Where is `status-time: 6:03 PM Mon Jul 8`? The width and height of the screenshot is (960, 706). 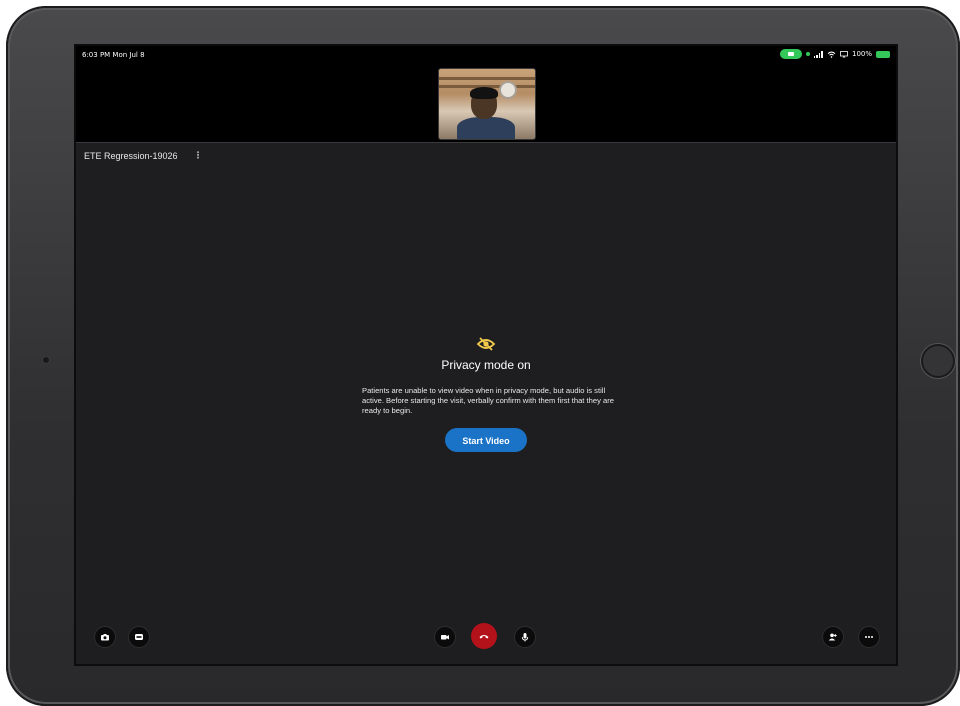
status-time: 6:03 PM Mon Jul 8 is located at coordinates (113, 55).